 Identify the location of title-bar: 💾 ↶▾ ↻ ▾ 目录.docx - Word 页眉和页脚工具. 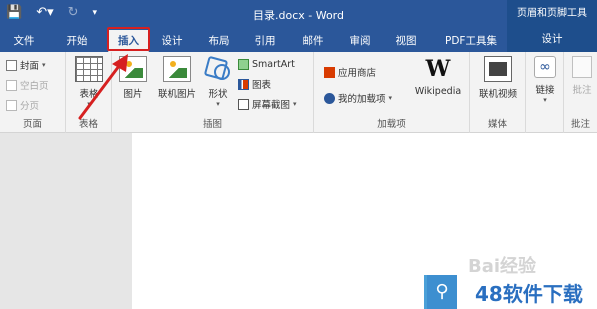
(298, 13).